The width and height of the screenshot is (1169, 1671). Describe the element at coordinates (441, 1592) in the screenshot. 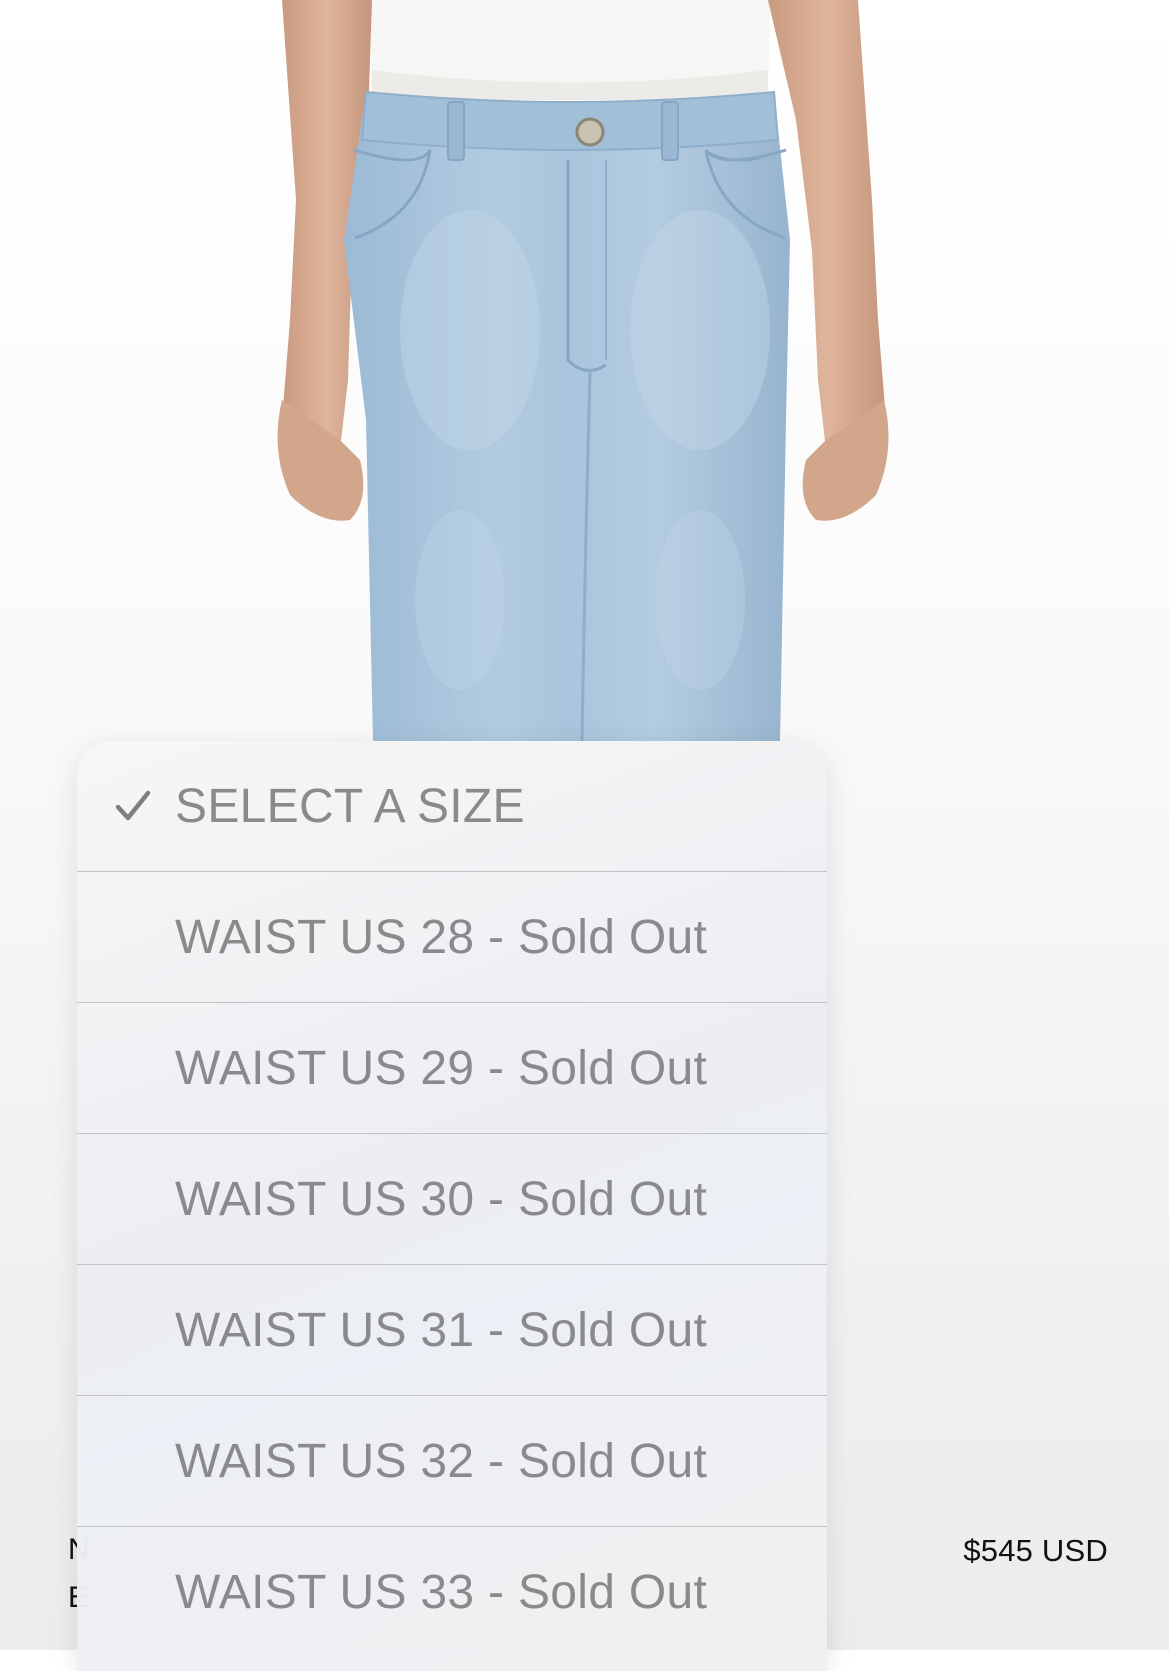

I see `size-option-label: WAIST US 33 - Sold Out` at that location.